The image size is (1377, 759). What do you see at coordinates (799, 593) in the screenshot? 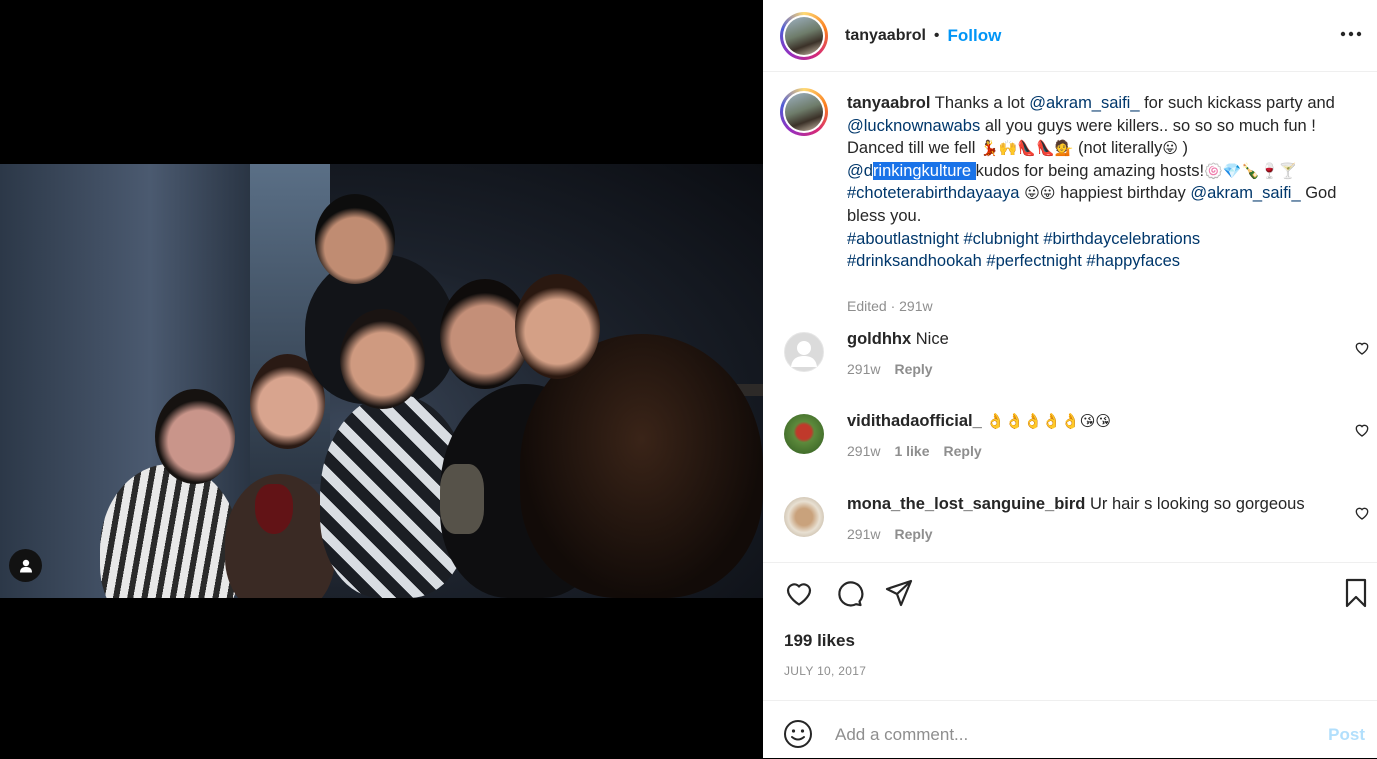
I see `heart-icon` at bounding box center [799, 593].